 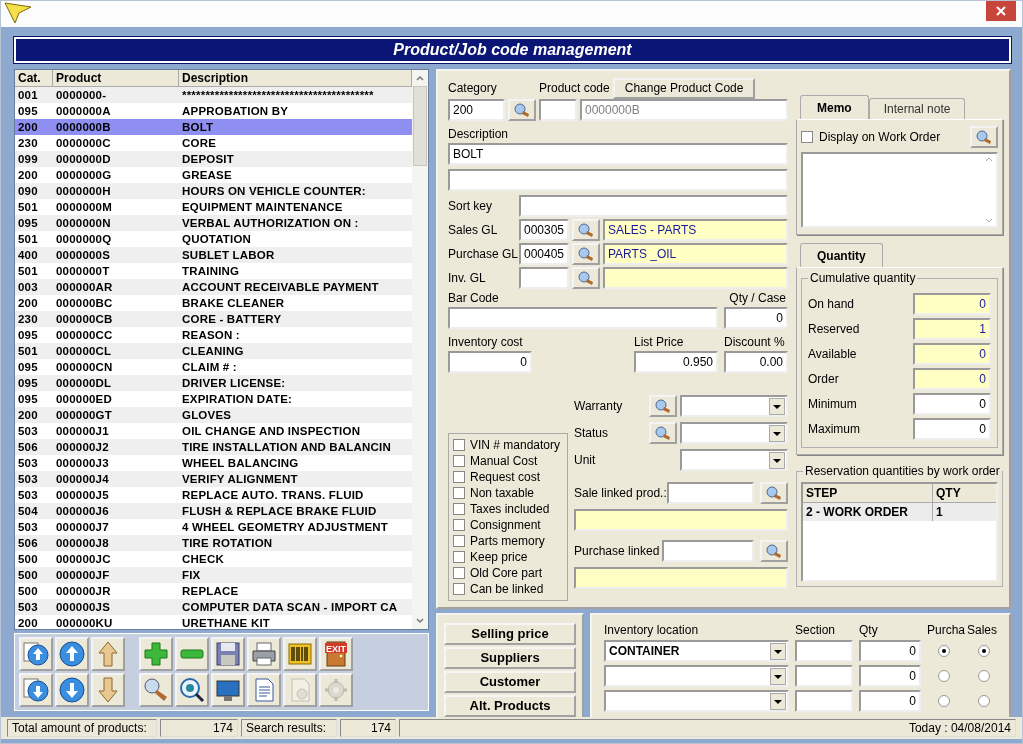 What do you see at coordinates (213, 111) in the screenshot?
I see `table-row: 095 0000000A APPROBATION BY` at bounding box center [213, 111].